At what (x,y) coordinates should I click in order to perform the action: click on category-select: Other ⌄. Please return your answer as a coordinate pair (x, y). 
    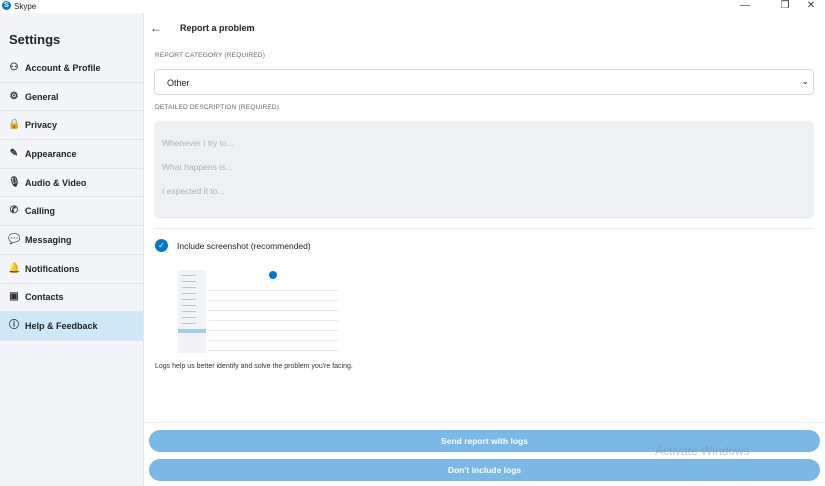
    Looking at the image, I should click on (484, 82).